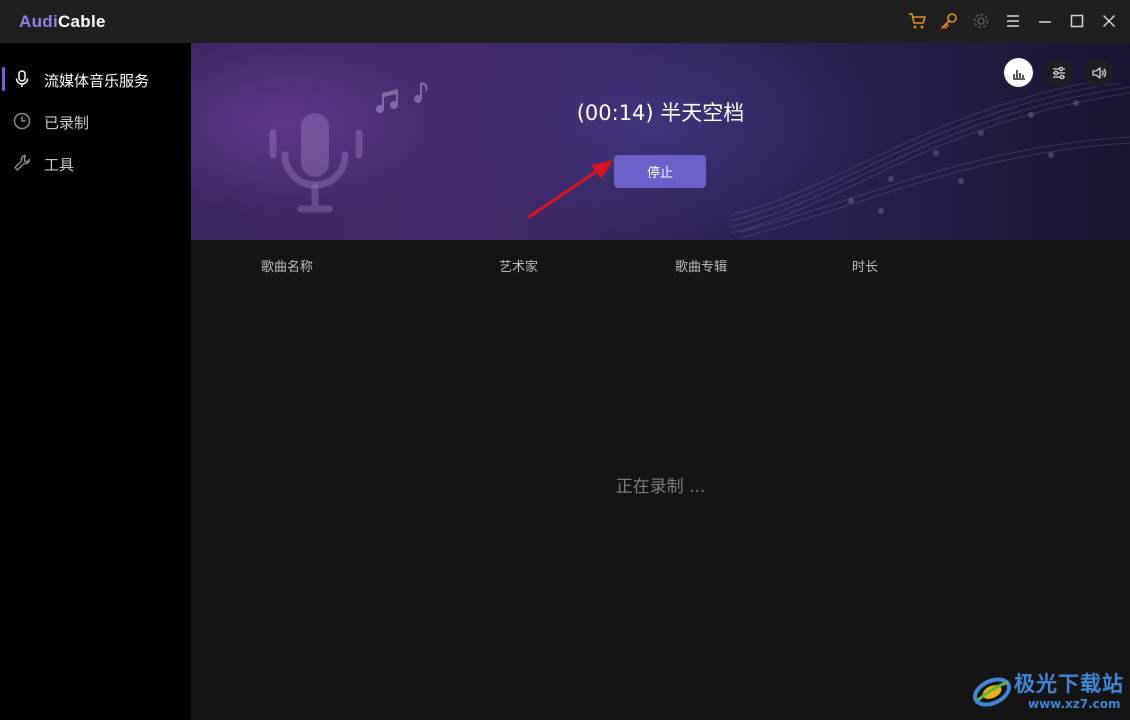 This screenshot has width=1130, height=720. What do you see at coordinates (660, 171) in the screenshot?
I see `stop-button: 停止` at bounding box center [660, 171].